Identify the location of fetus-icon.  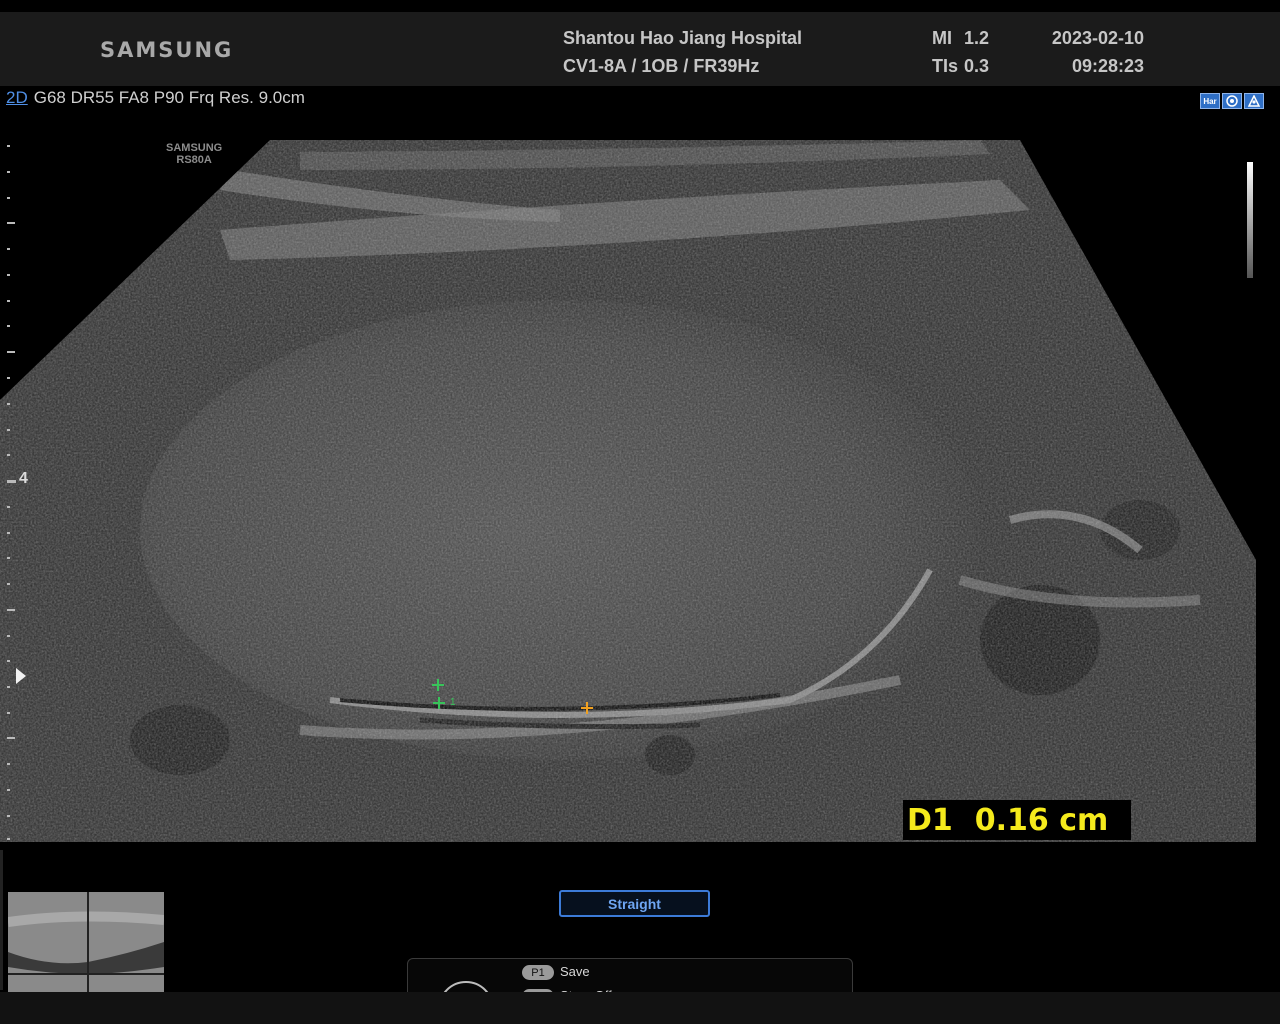
(1232, 101).